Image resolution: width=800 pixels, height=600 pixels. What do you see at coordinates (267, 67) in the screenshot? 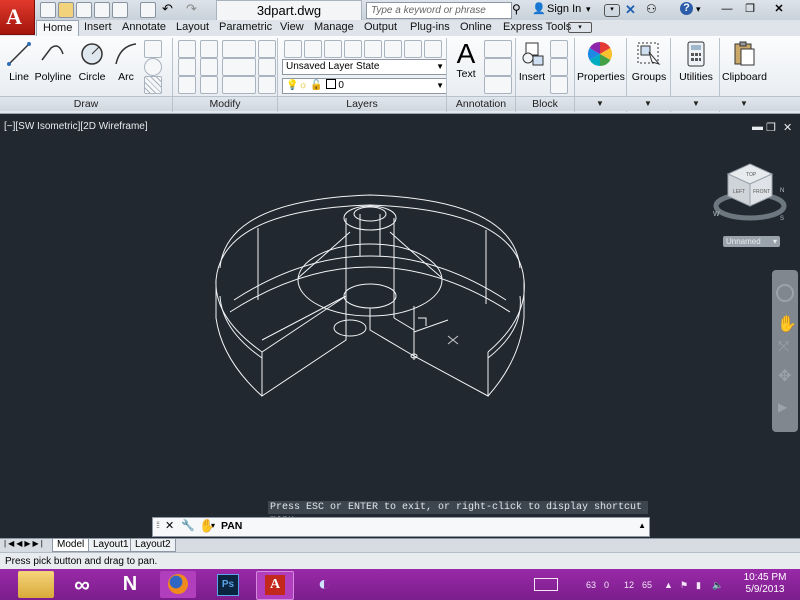
I see `explode-icon` at bounding box center [267, 67].